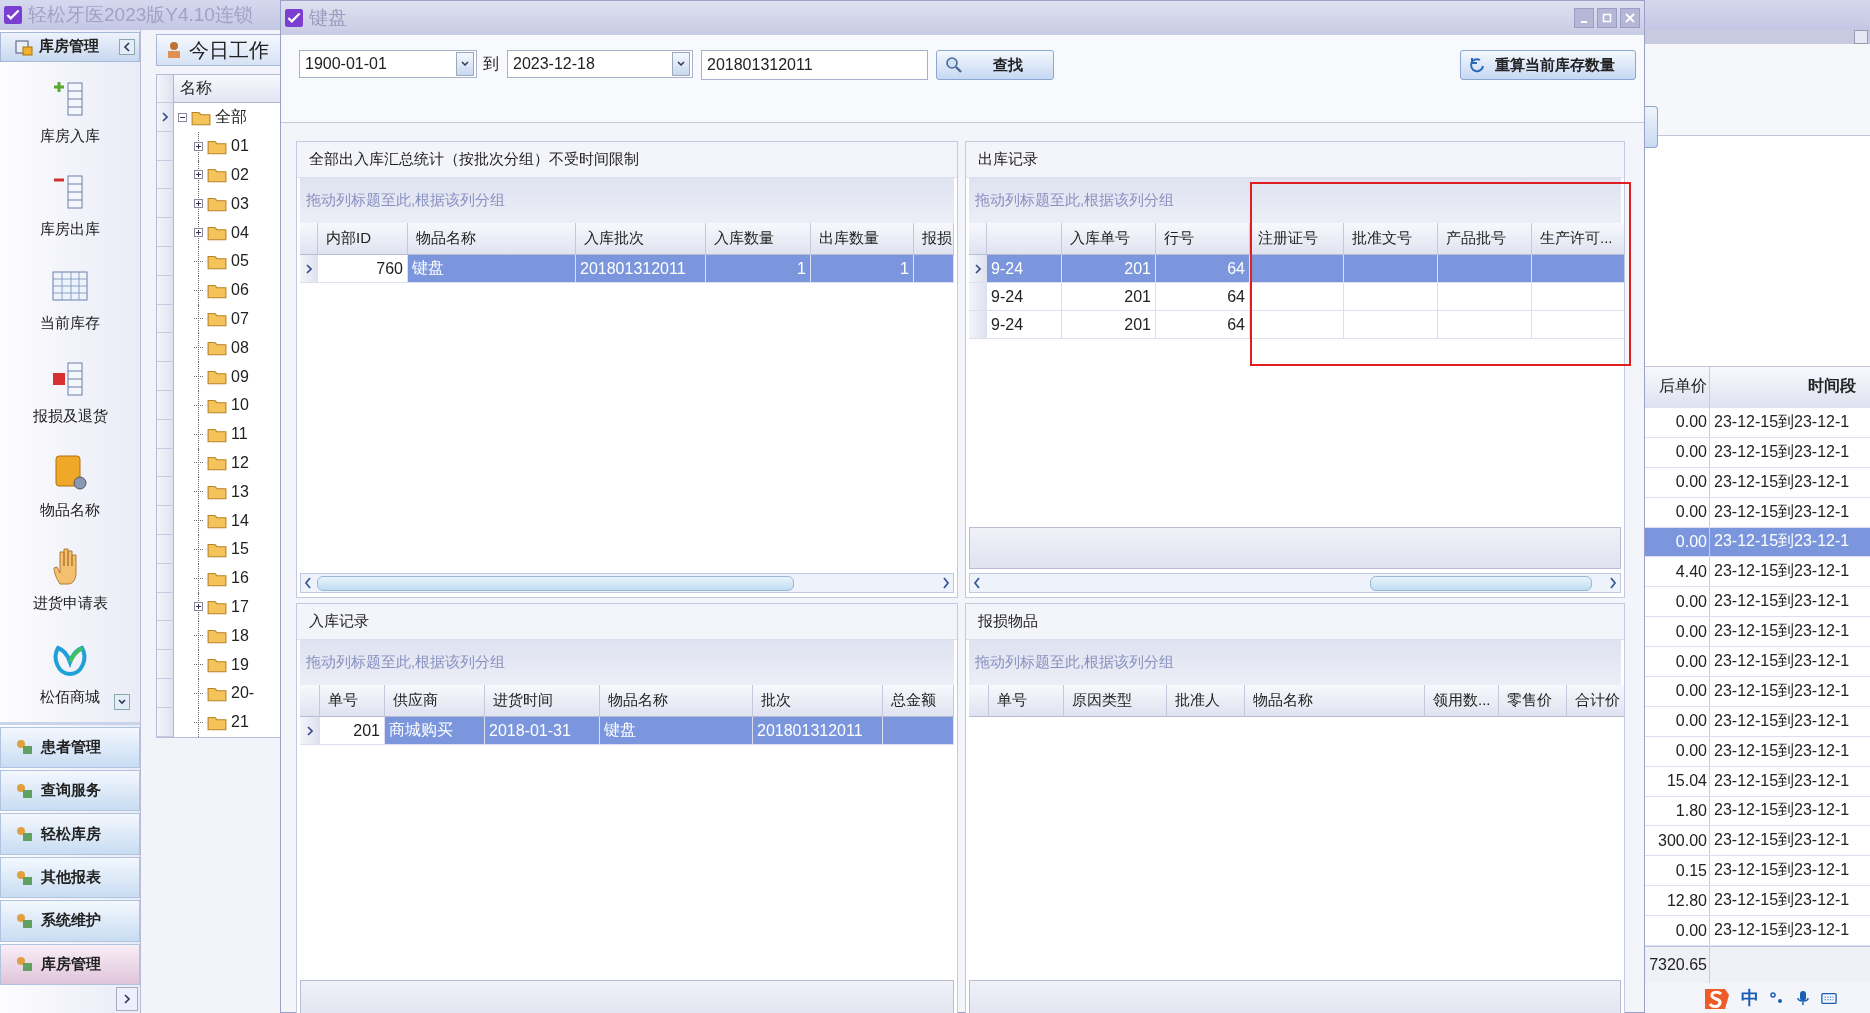 The image size is (1870, 1013). What do you see at coordinates (818, 701) in the screenshot?
I see `column-header: 批次` at bounding box center [818, 701].